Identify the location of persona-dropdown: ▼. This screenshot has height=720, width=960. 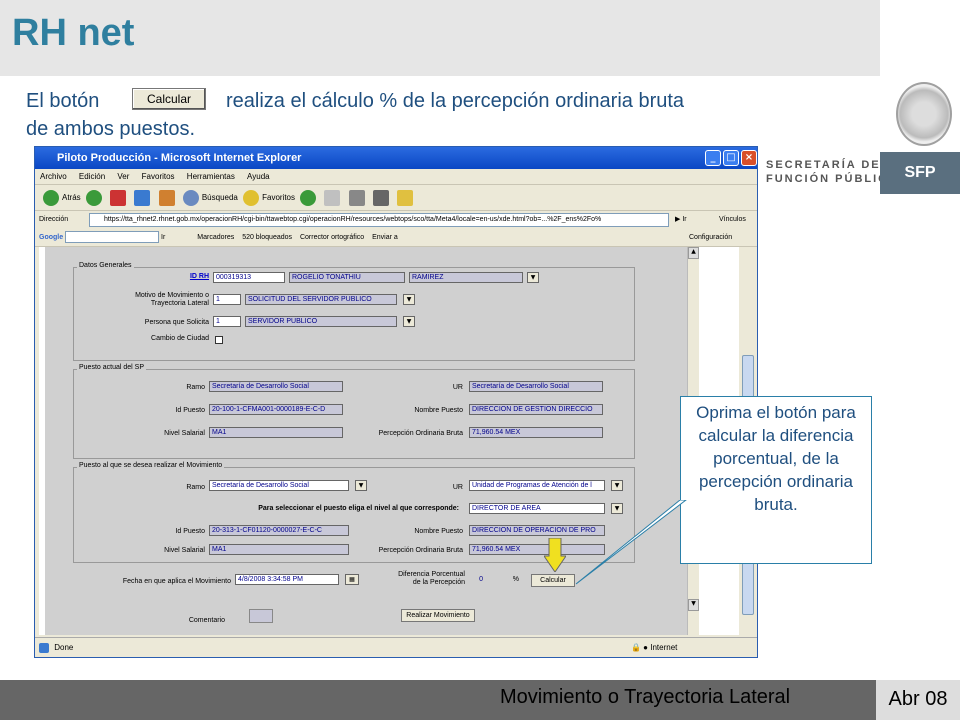
(409, 321).